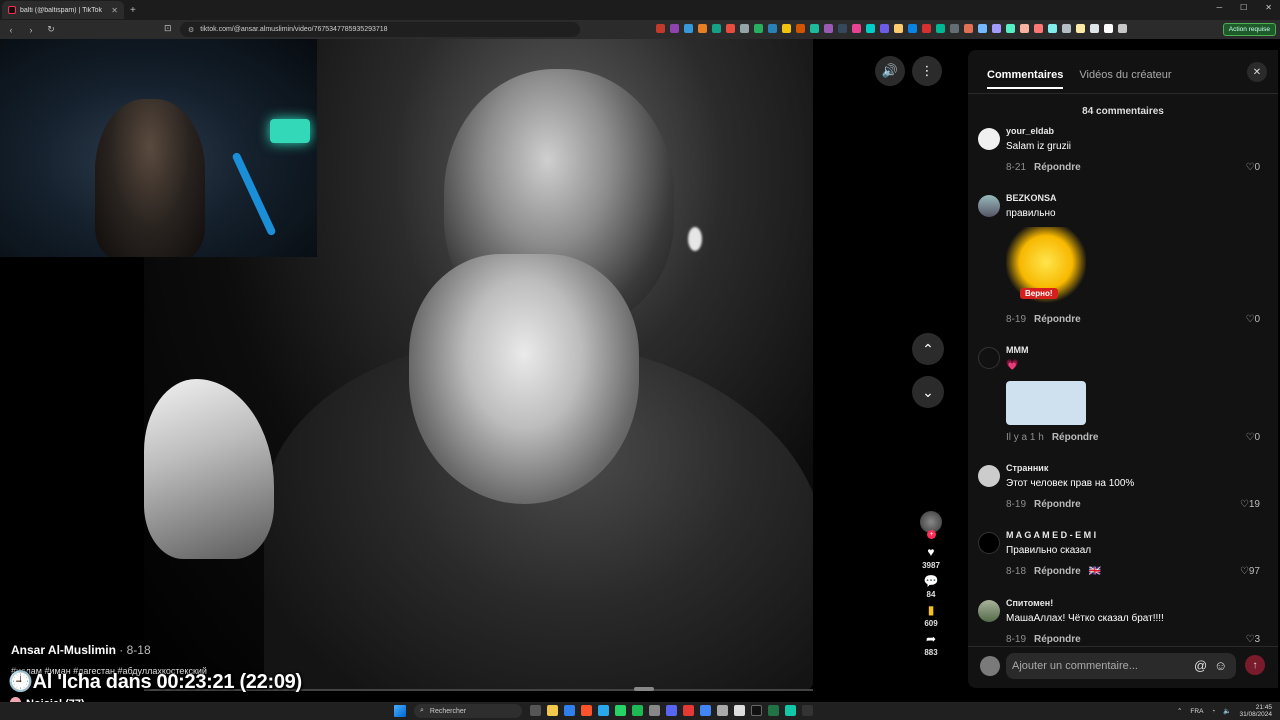 The width and height of the screenshot is (1280, 720). Describe the element at coordinates (620, 710) in the screenshot. I see `whatsapp-icon` at that location.